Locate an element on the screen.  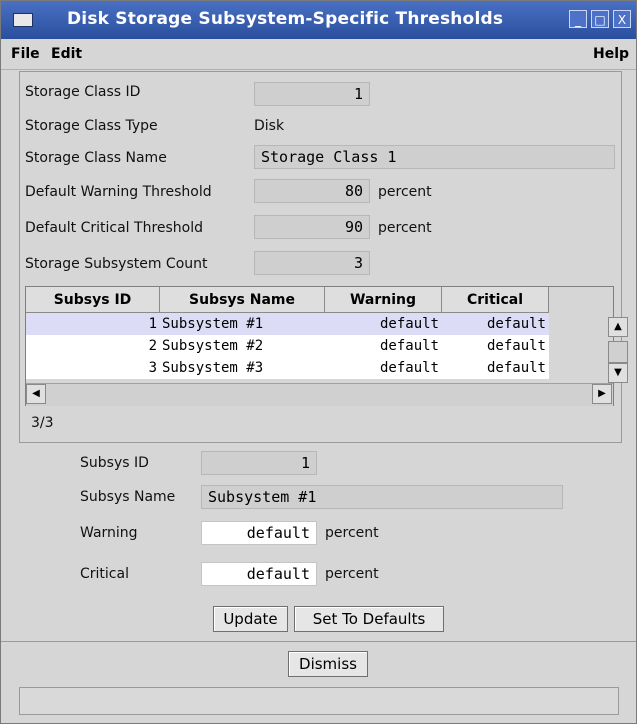
storage-class-type-label: Storage Class Type is located at coordinates (91, 126).